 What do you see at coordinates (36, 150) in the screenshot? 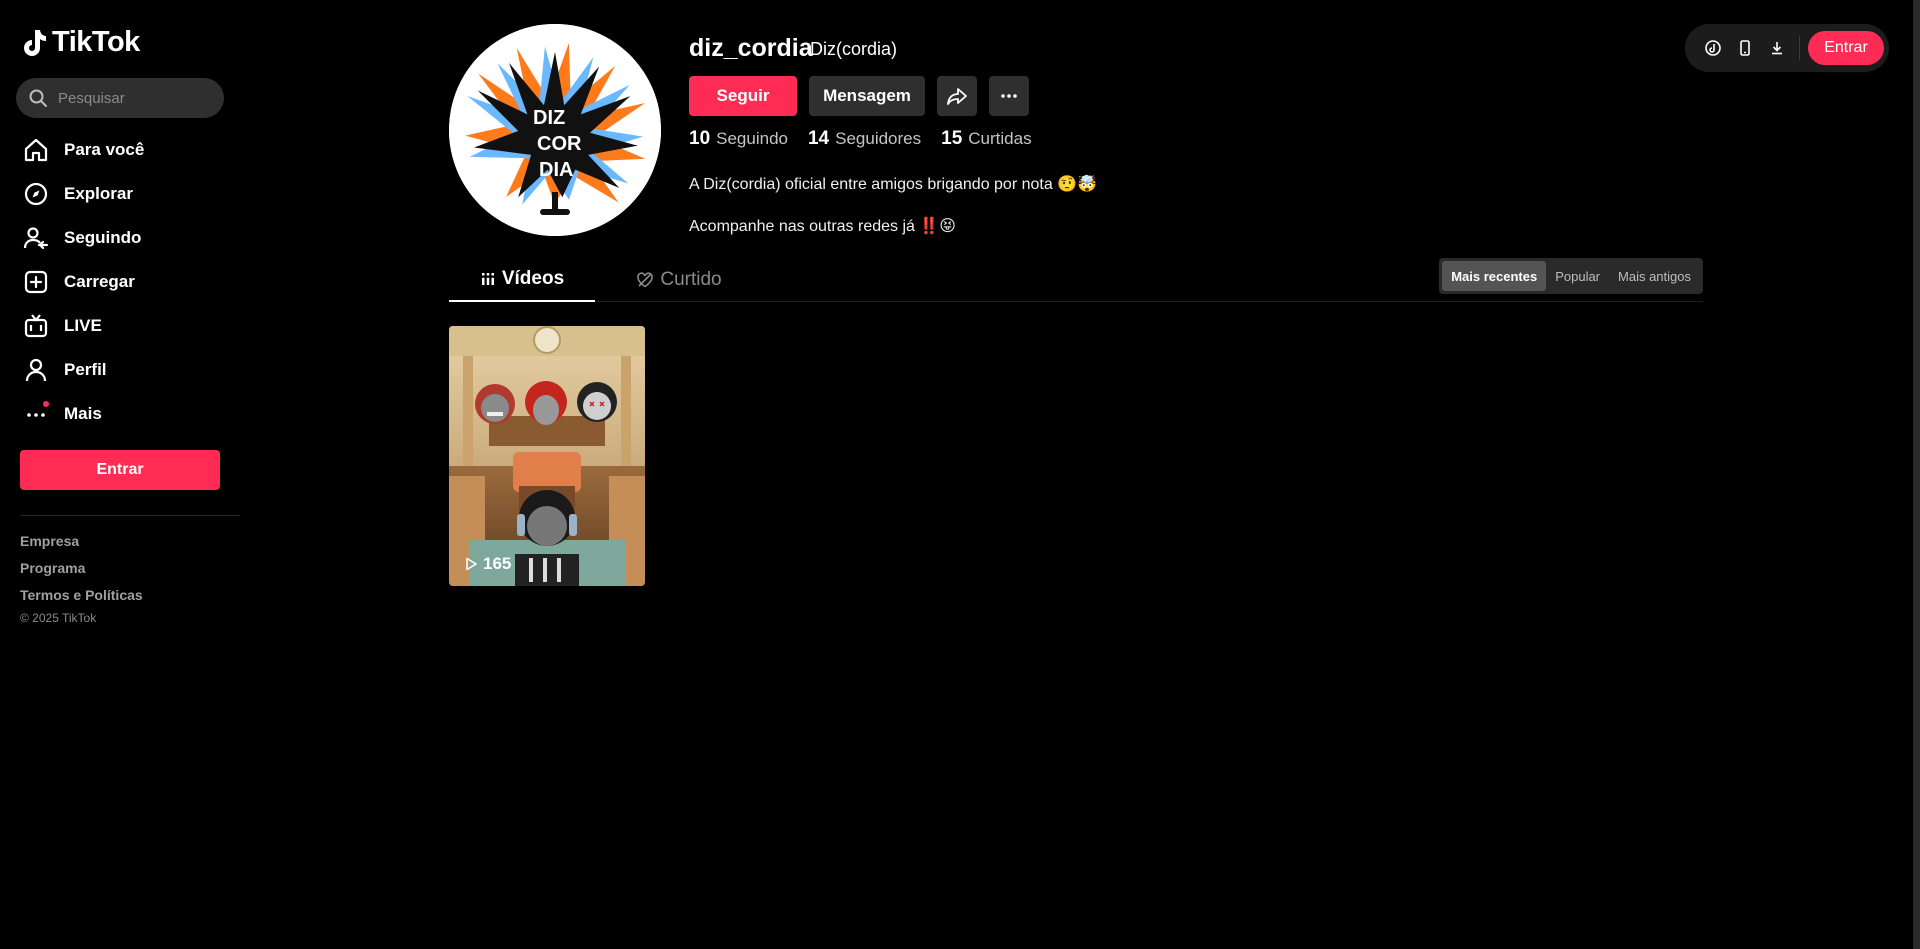
I see `home-icon` at bounding box center [36, 150].